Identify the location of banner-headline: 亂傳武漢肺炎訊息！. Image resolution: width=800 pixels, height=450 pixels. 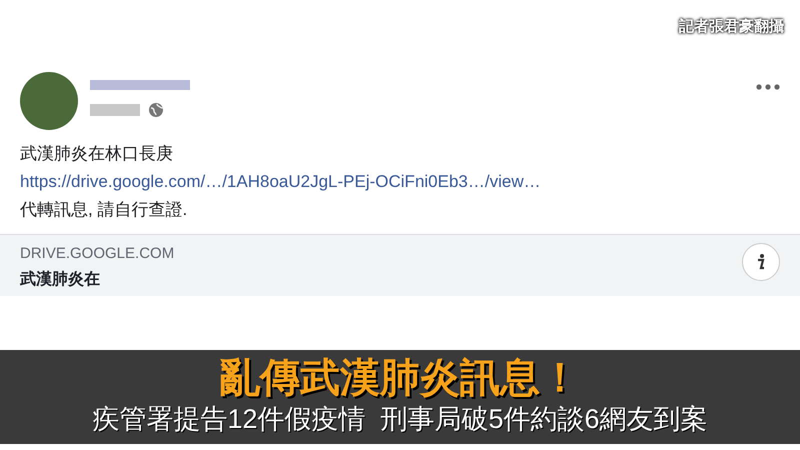
(400, 378).